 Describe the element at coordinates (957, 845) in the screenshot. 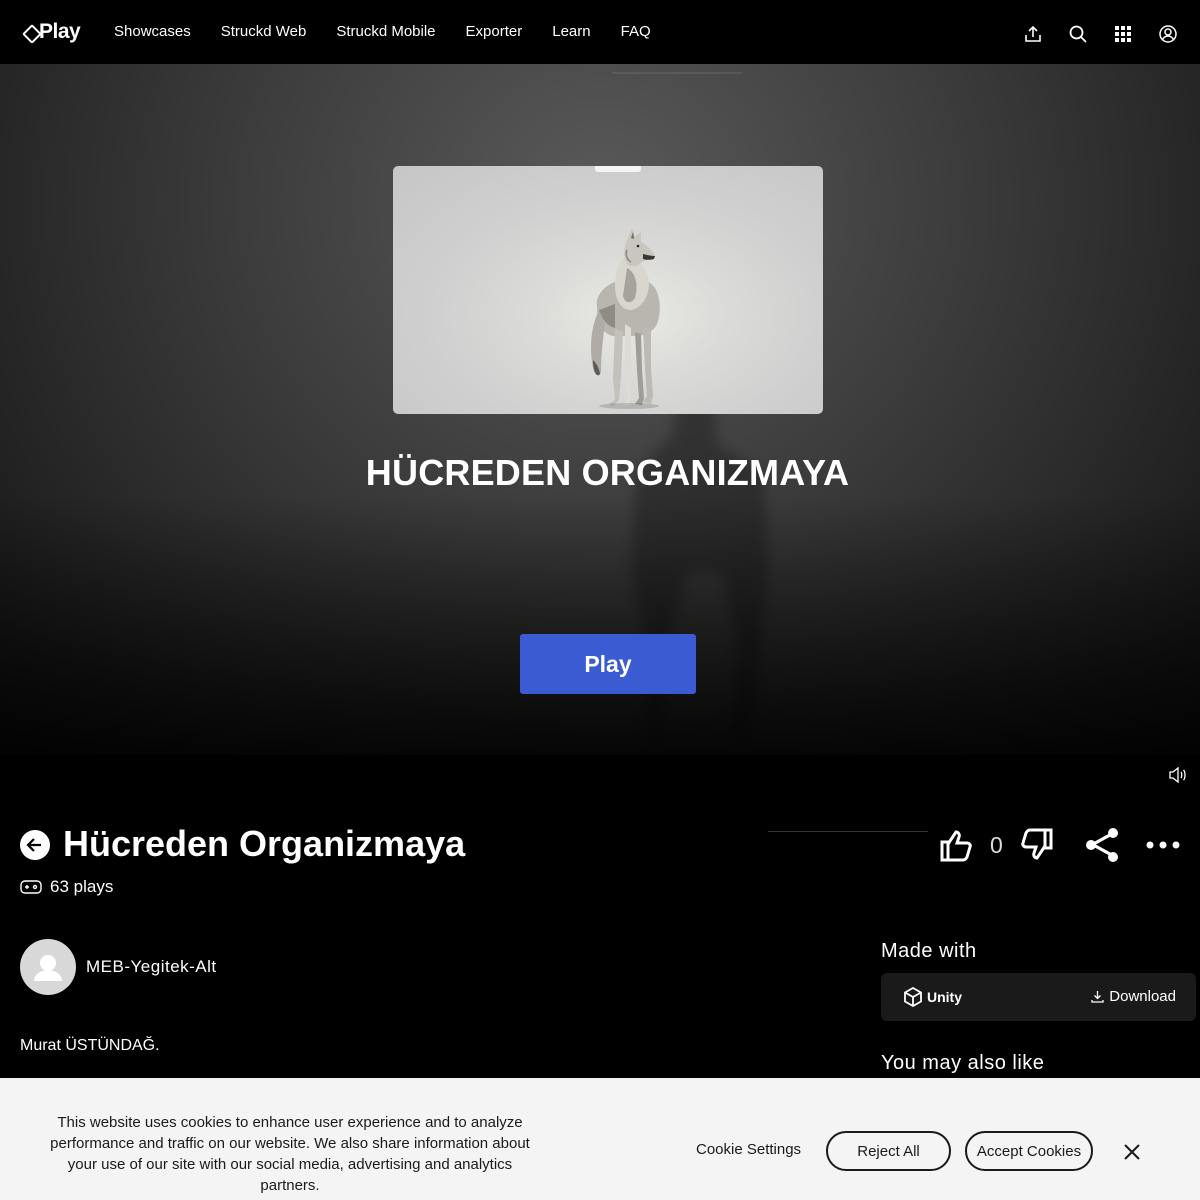

I see `like-icon` at that location.